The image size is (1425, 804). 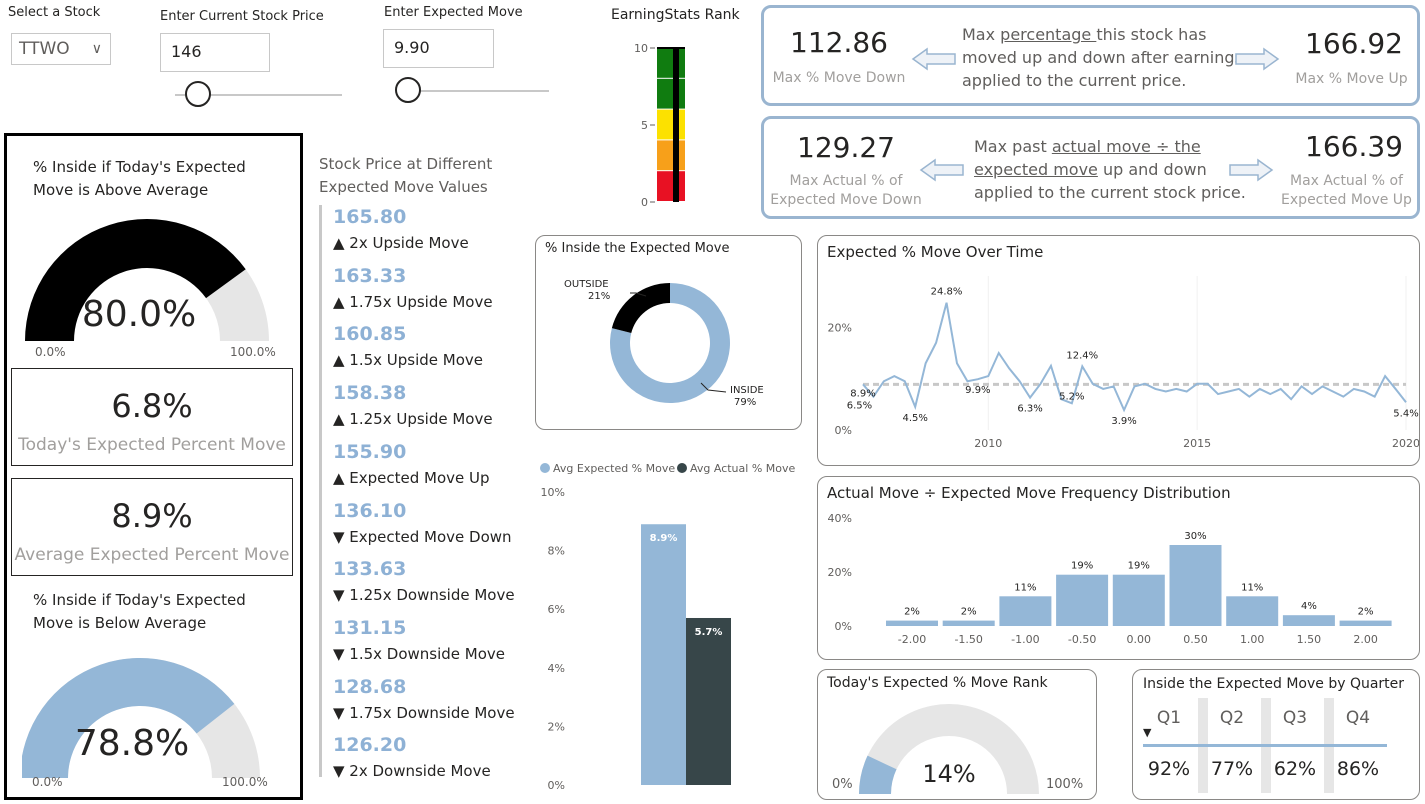 What do you see at coordinates (840, 572) in the screenshot?
I see `hist-ytick: 20%` at bounding box center [840, 572].